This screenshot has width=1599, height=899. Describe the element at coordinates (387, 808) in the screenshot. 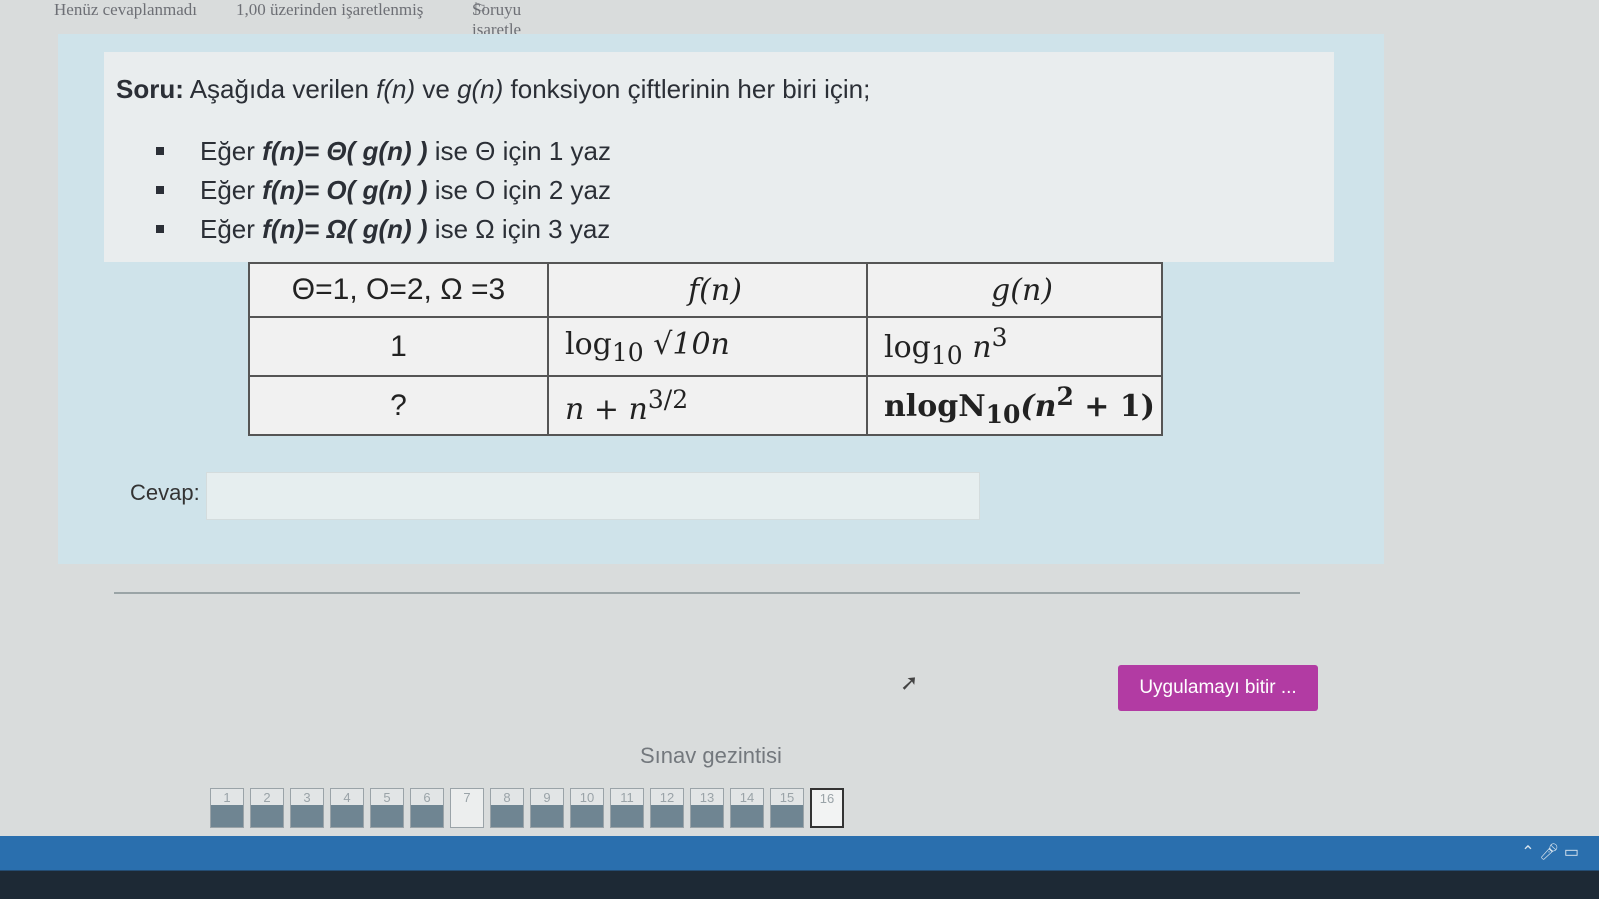

I see `nav-question-button: 5` at that location.